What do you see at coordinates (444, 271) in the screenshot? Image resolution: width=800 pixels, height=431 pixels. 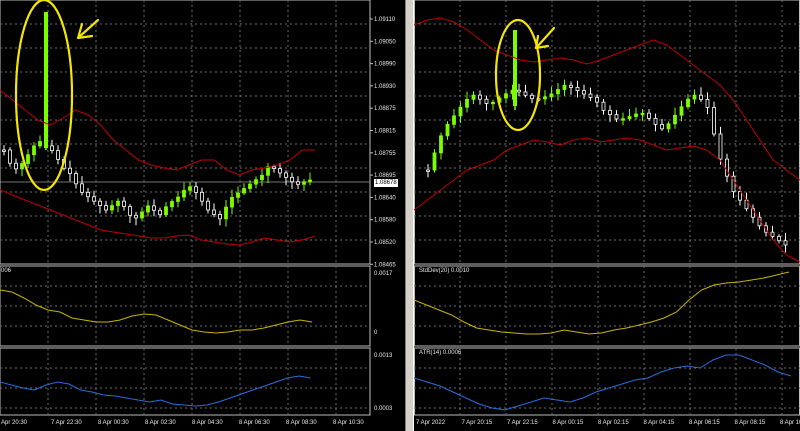 I see `right-stddev-label: StdDev(20) 0.0010` at bounding box center [444, 271].